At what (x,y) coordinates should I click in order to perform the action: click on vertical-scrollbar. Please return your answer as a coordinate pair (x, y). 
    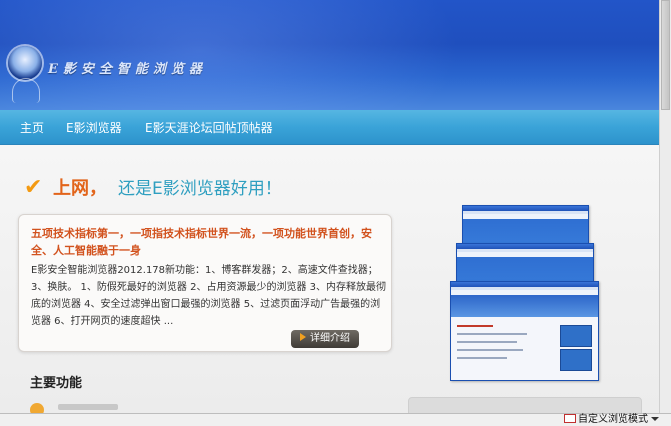
    Looking at the image, I should click on (665, 206).